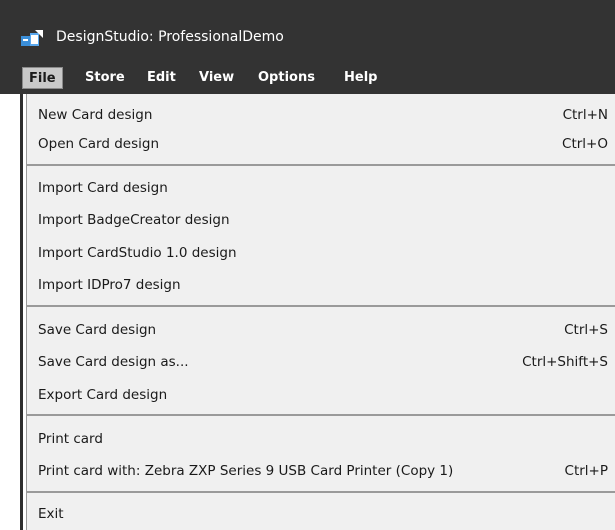  I want to click on menu-options: Options, so click(286, 78).